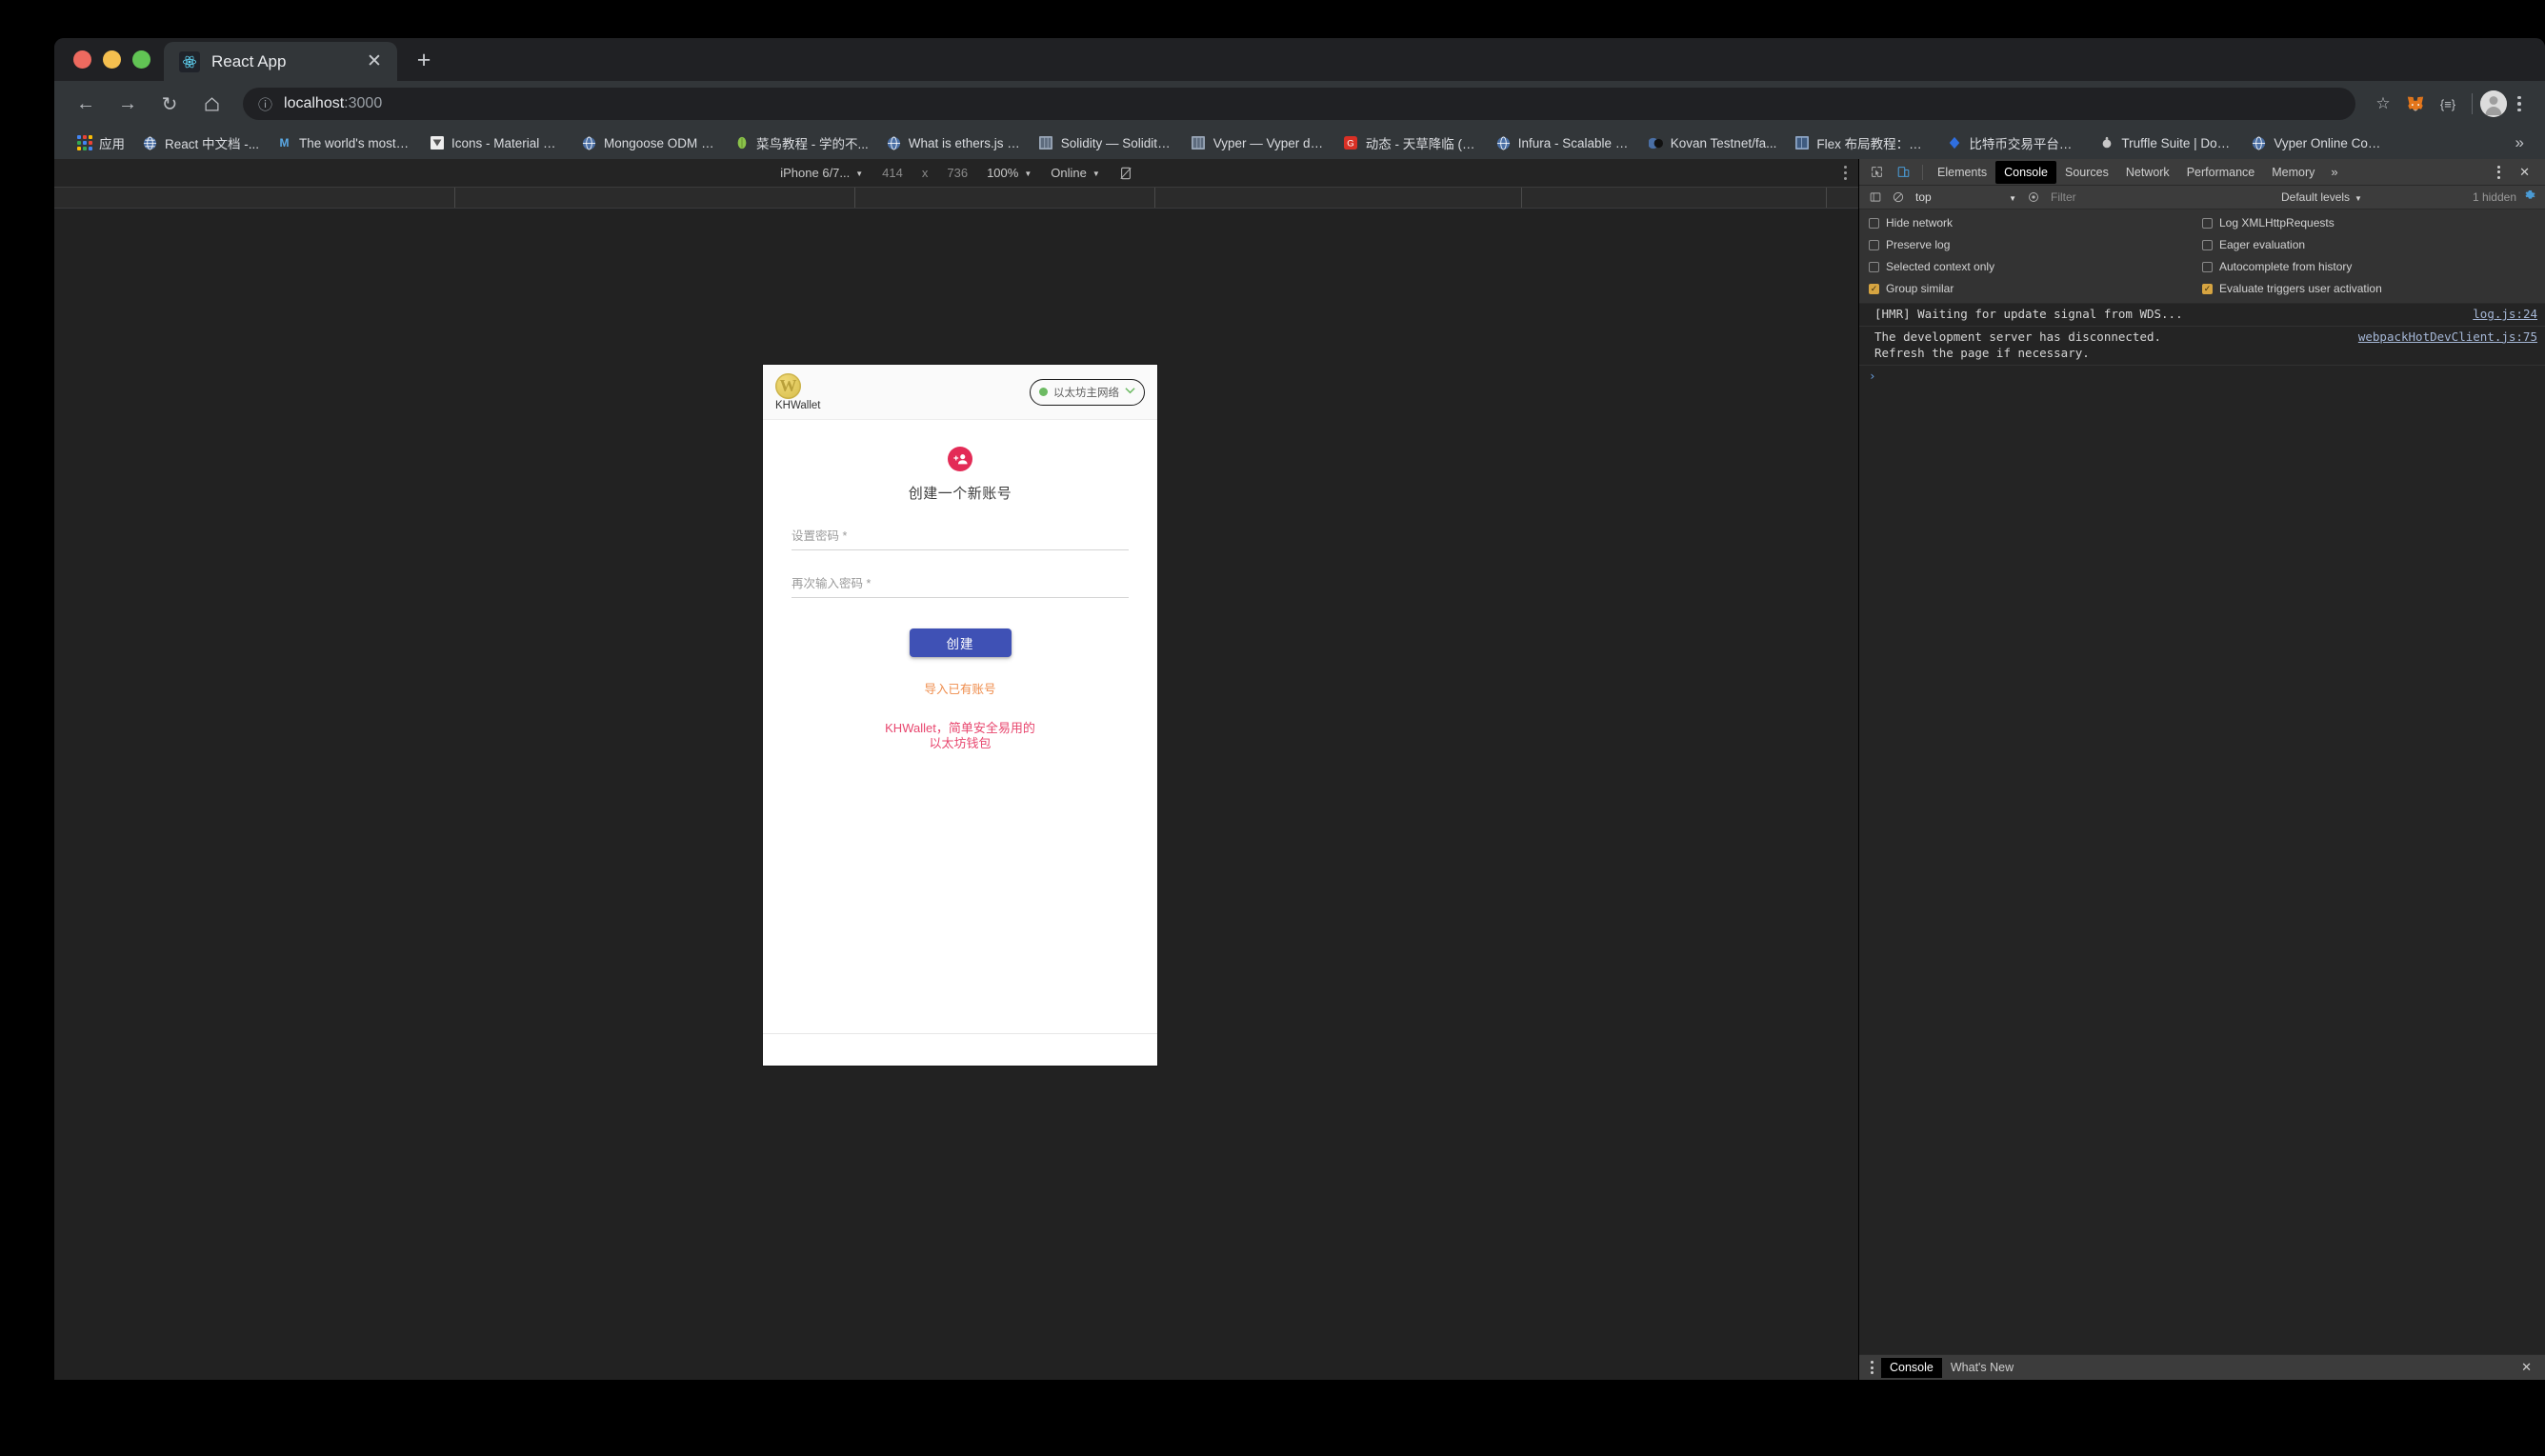 This screenshot has height=1456, width=2545. Describe the element at coordinates (1087, 392) in the screenshot. I see `network-selector: 以太坊主网络` at that location.